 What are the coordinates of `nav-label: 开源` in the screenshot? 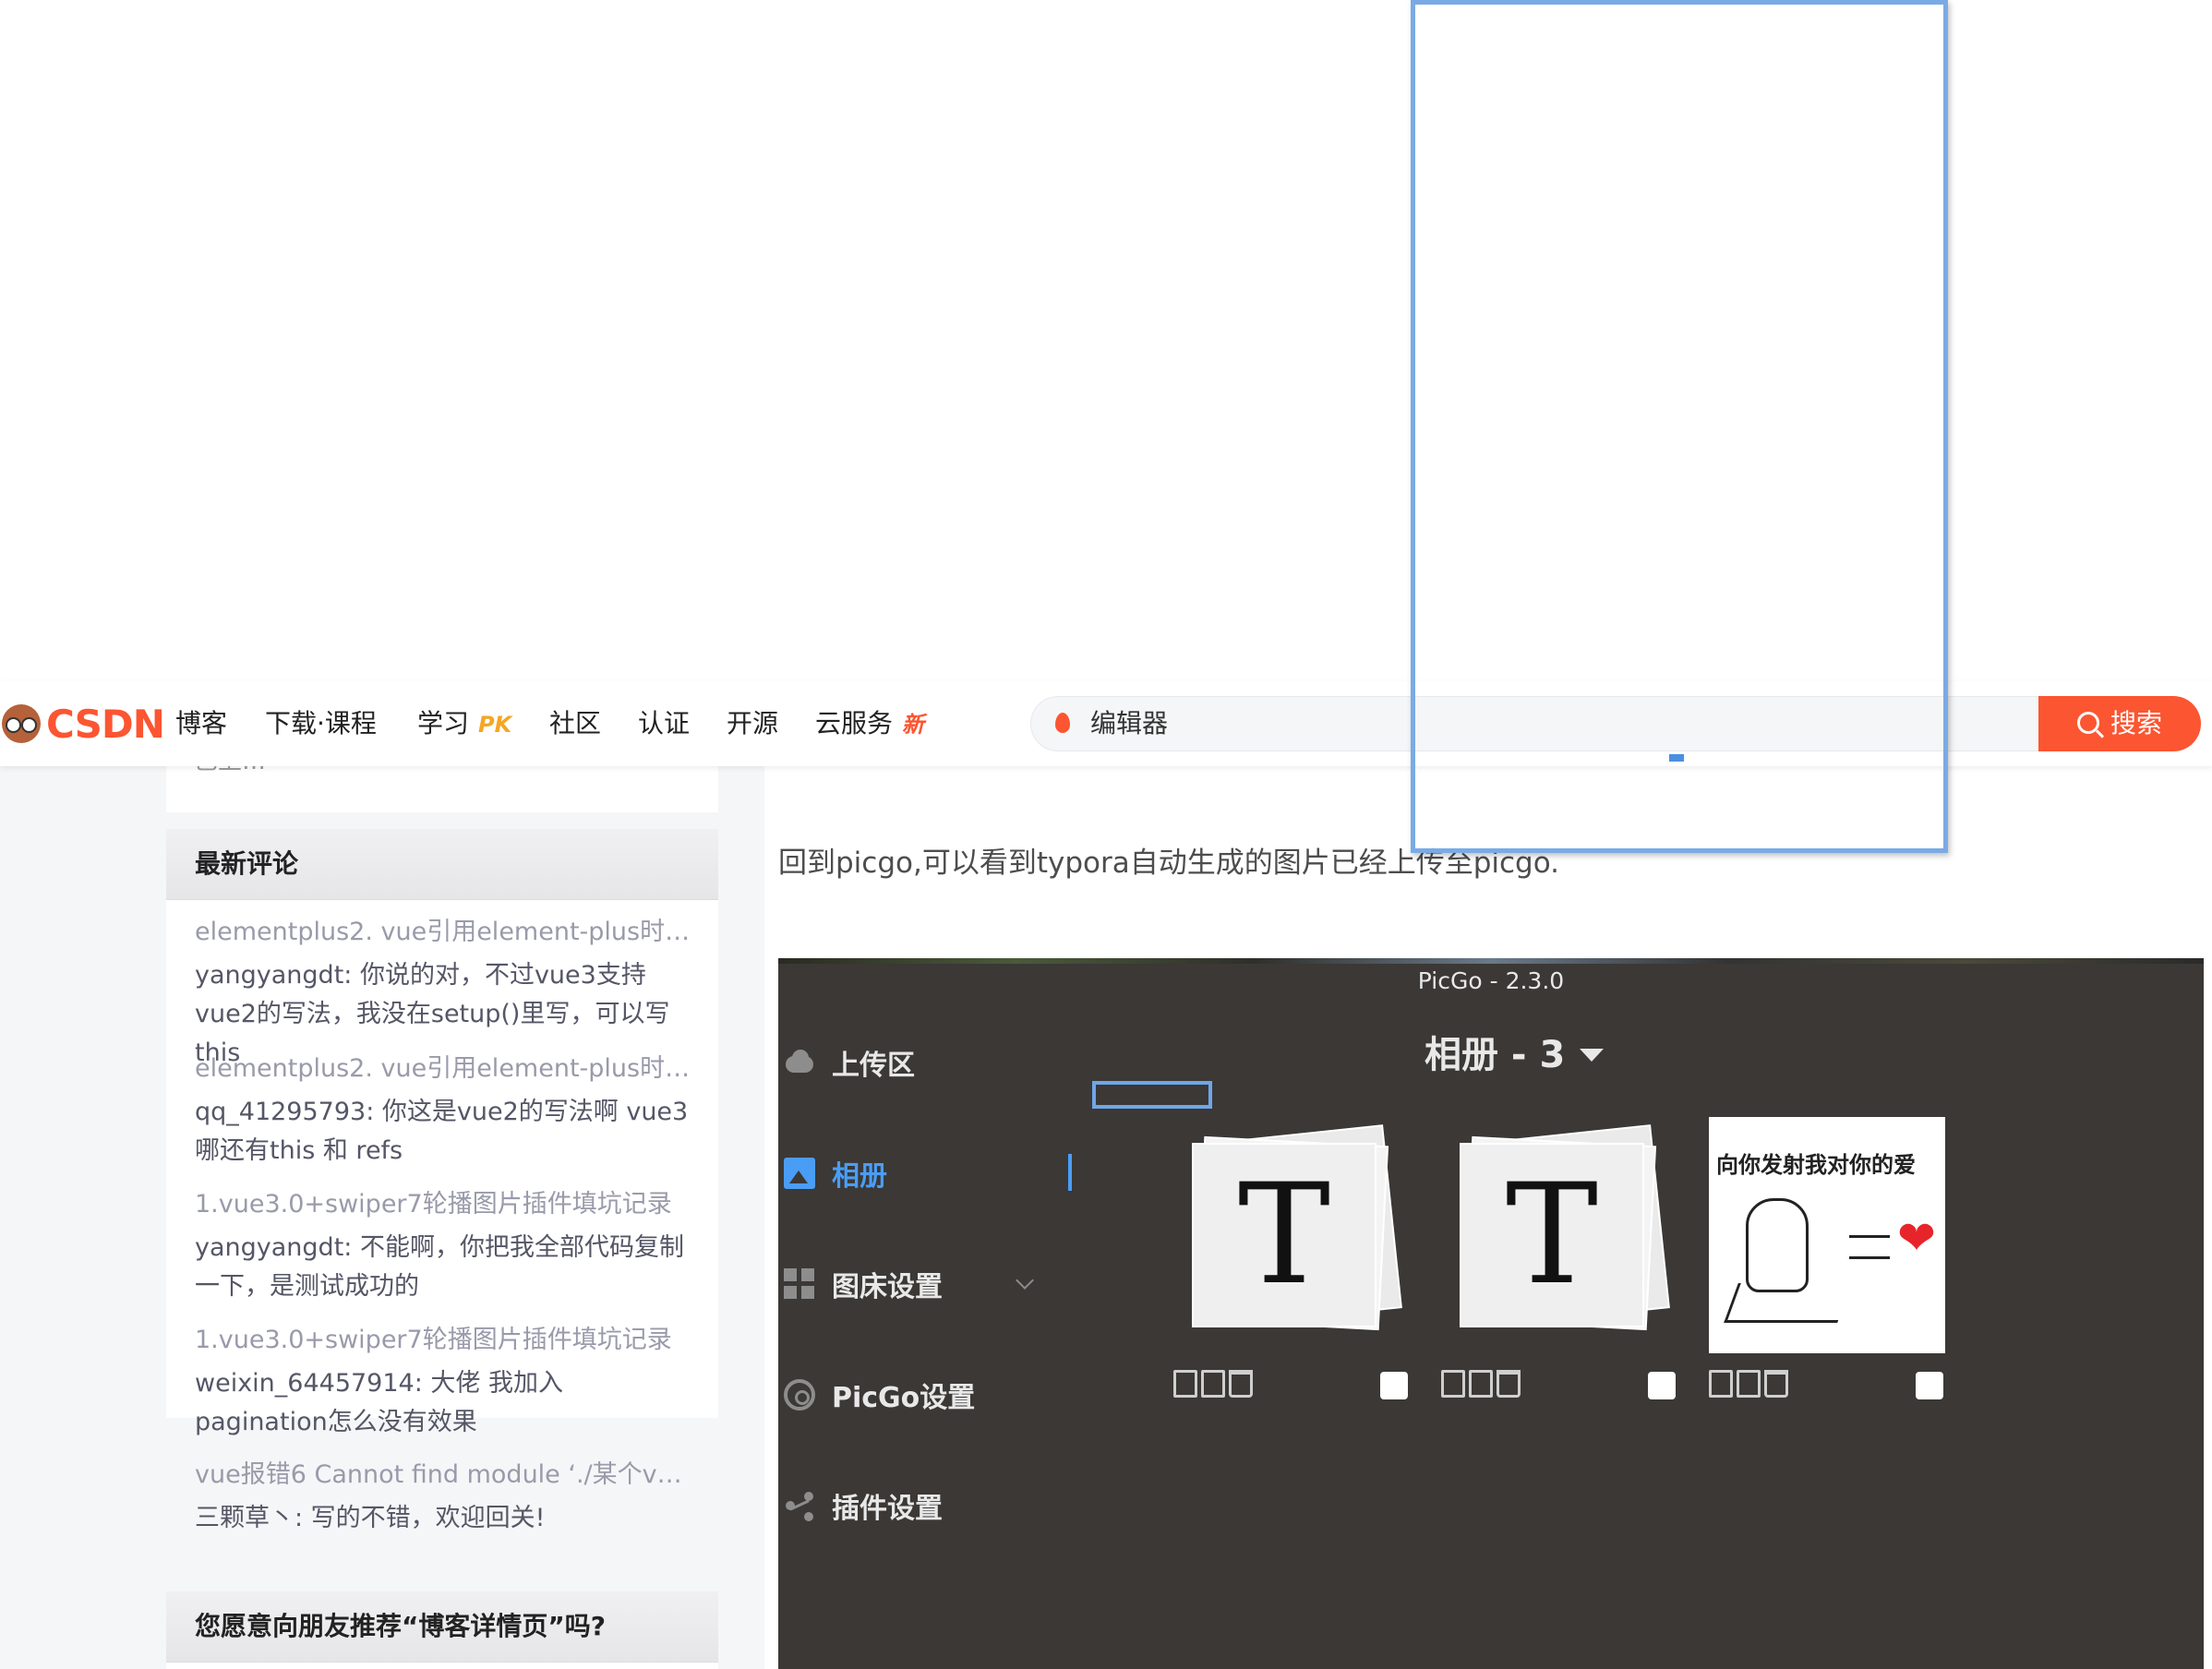 It's located at (753, 723).